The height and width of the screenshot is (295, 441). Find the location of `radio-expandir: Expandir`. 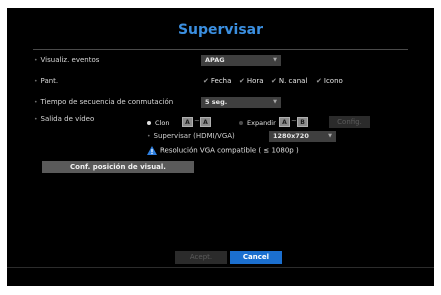

radio-expandir: Expandir is located at coordinates (257, 123).